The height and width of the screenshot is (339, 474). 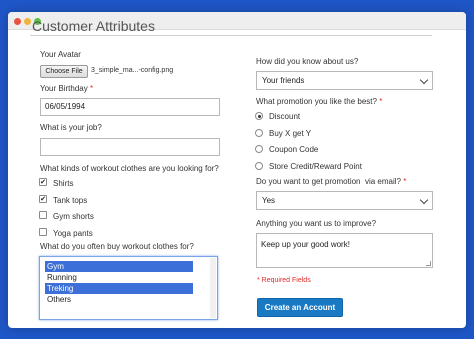 I want to click on promotion-label: What promotion you like the best? *, so click(x=319, y=101).